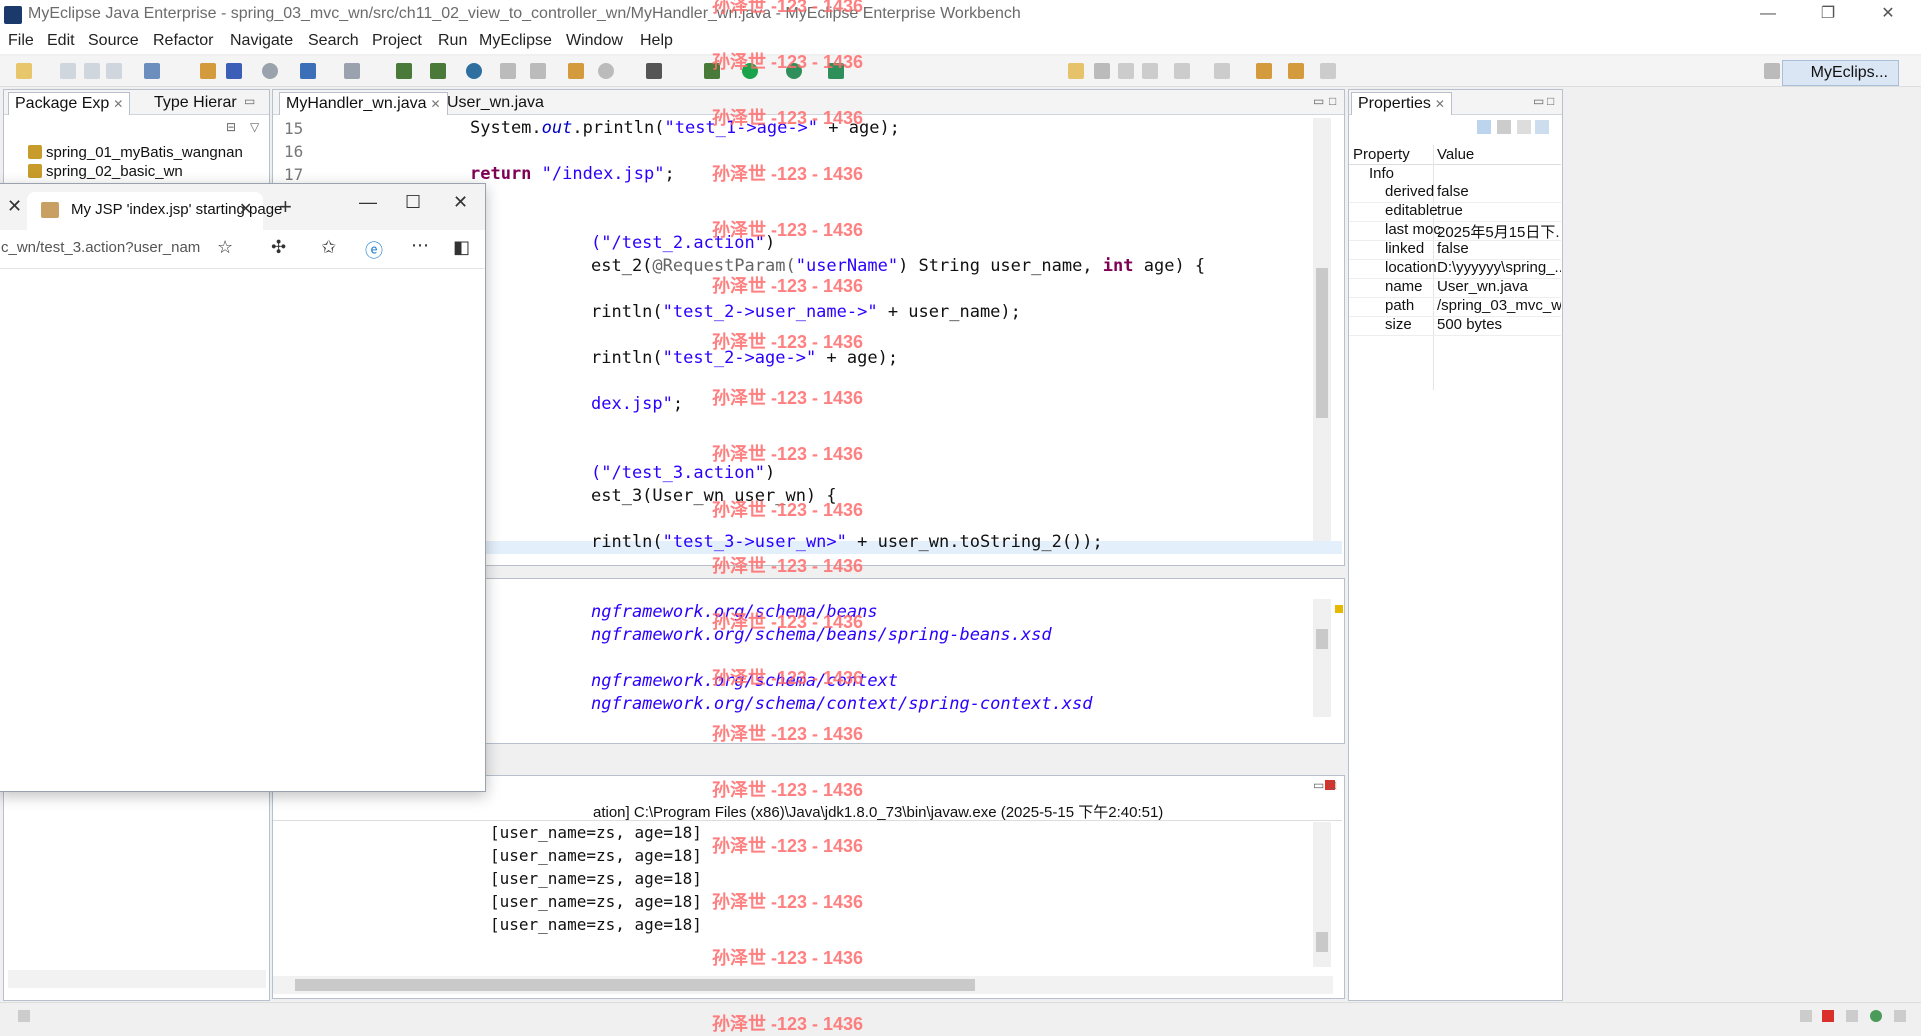 The image size is (1921, 1036). I want to click on next-annotation-icon, so click(1182, 71).